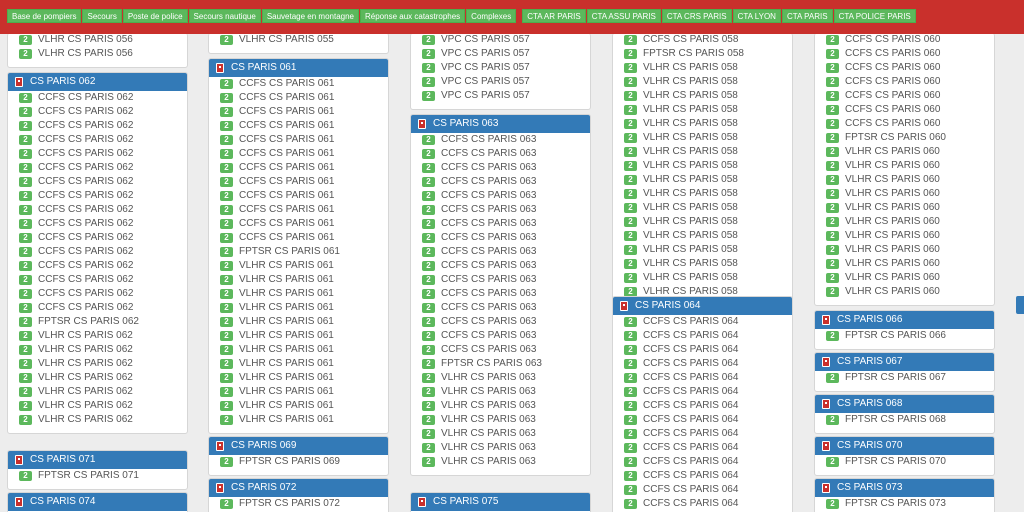 The image size is (1024, 512). What do you see at coordinates (97, 476) in the screenshot?
I see `vehicle-row: 2 FPTSR CS PARIS 071` at bounding box center [97, 476].